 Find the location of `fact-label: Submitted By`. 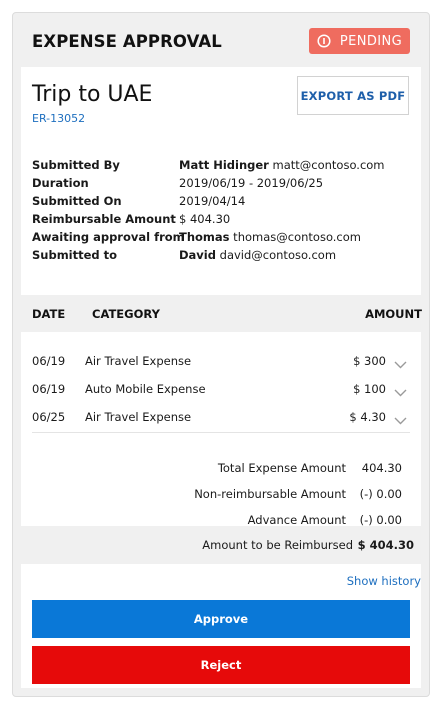

fact-label: Submitted By is located at coordinates (76, 165).